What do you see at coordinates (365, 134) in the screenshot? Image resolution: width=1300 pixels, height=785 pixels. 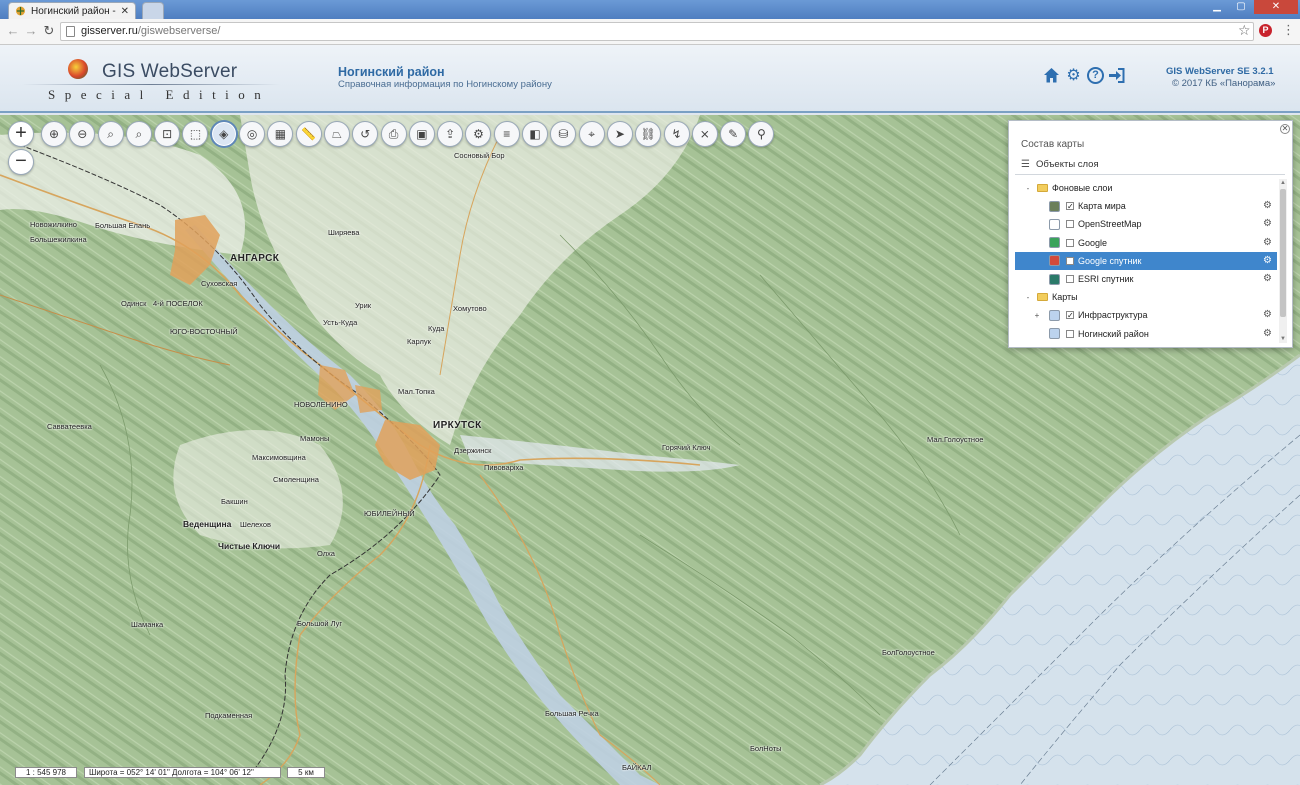 I see `route-button: ↺` at bounding box center [365, 134].